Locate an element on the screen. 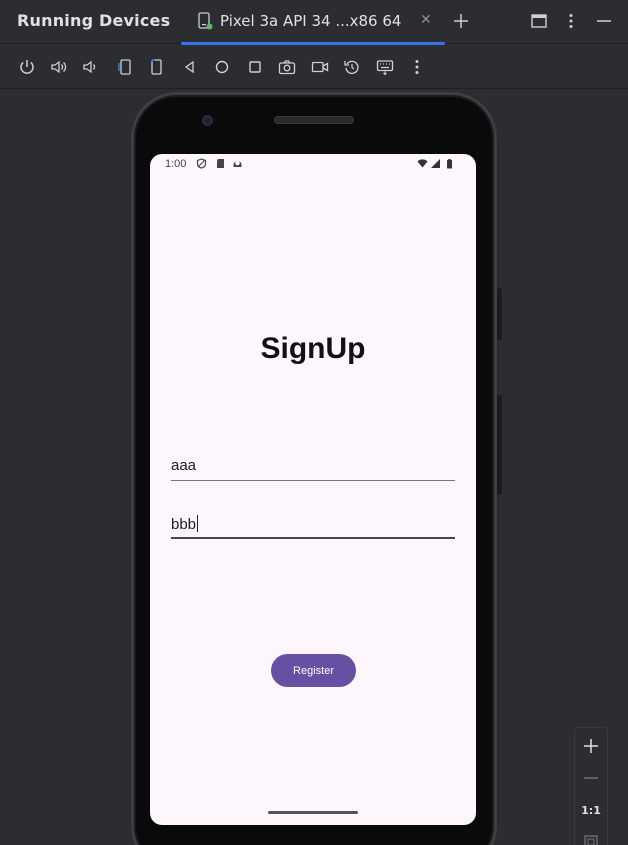 The width and height of the screenshot is (628, 845). zoom-out-button is located at coordinates (591, 778).